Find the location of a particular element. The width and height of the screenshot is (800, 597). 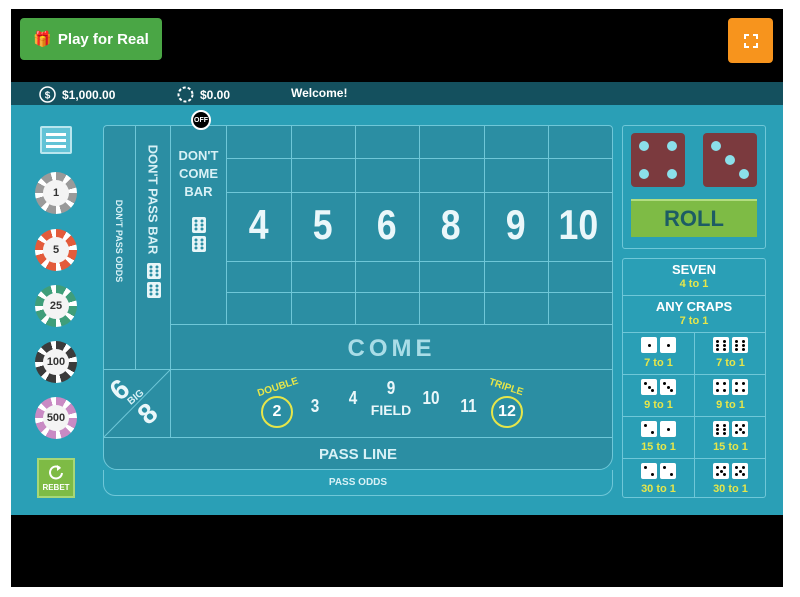

hamburger-icon is located at coordinates (56, 134).